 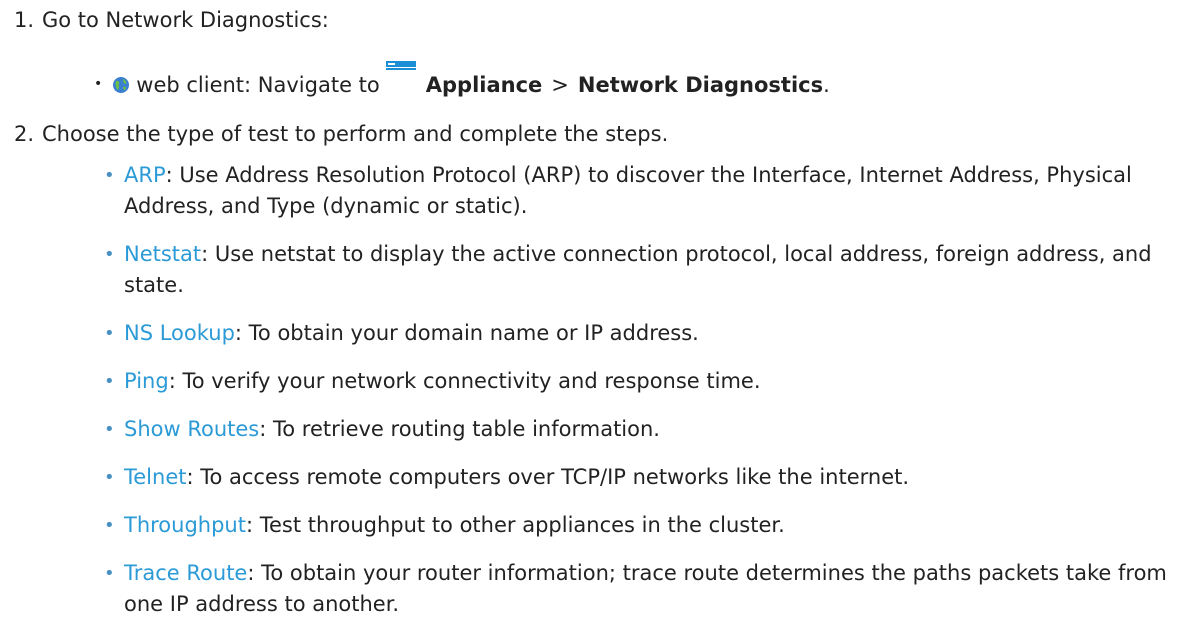 I want to click on ping-link: Ping, so click(x=146, y=381).